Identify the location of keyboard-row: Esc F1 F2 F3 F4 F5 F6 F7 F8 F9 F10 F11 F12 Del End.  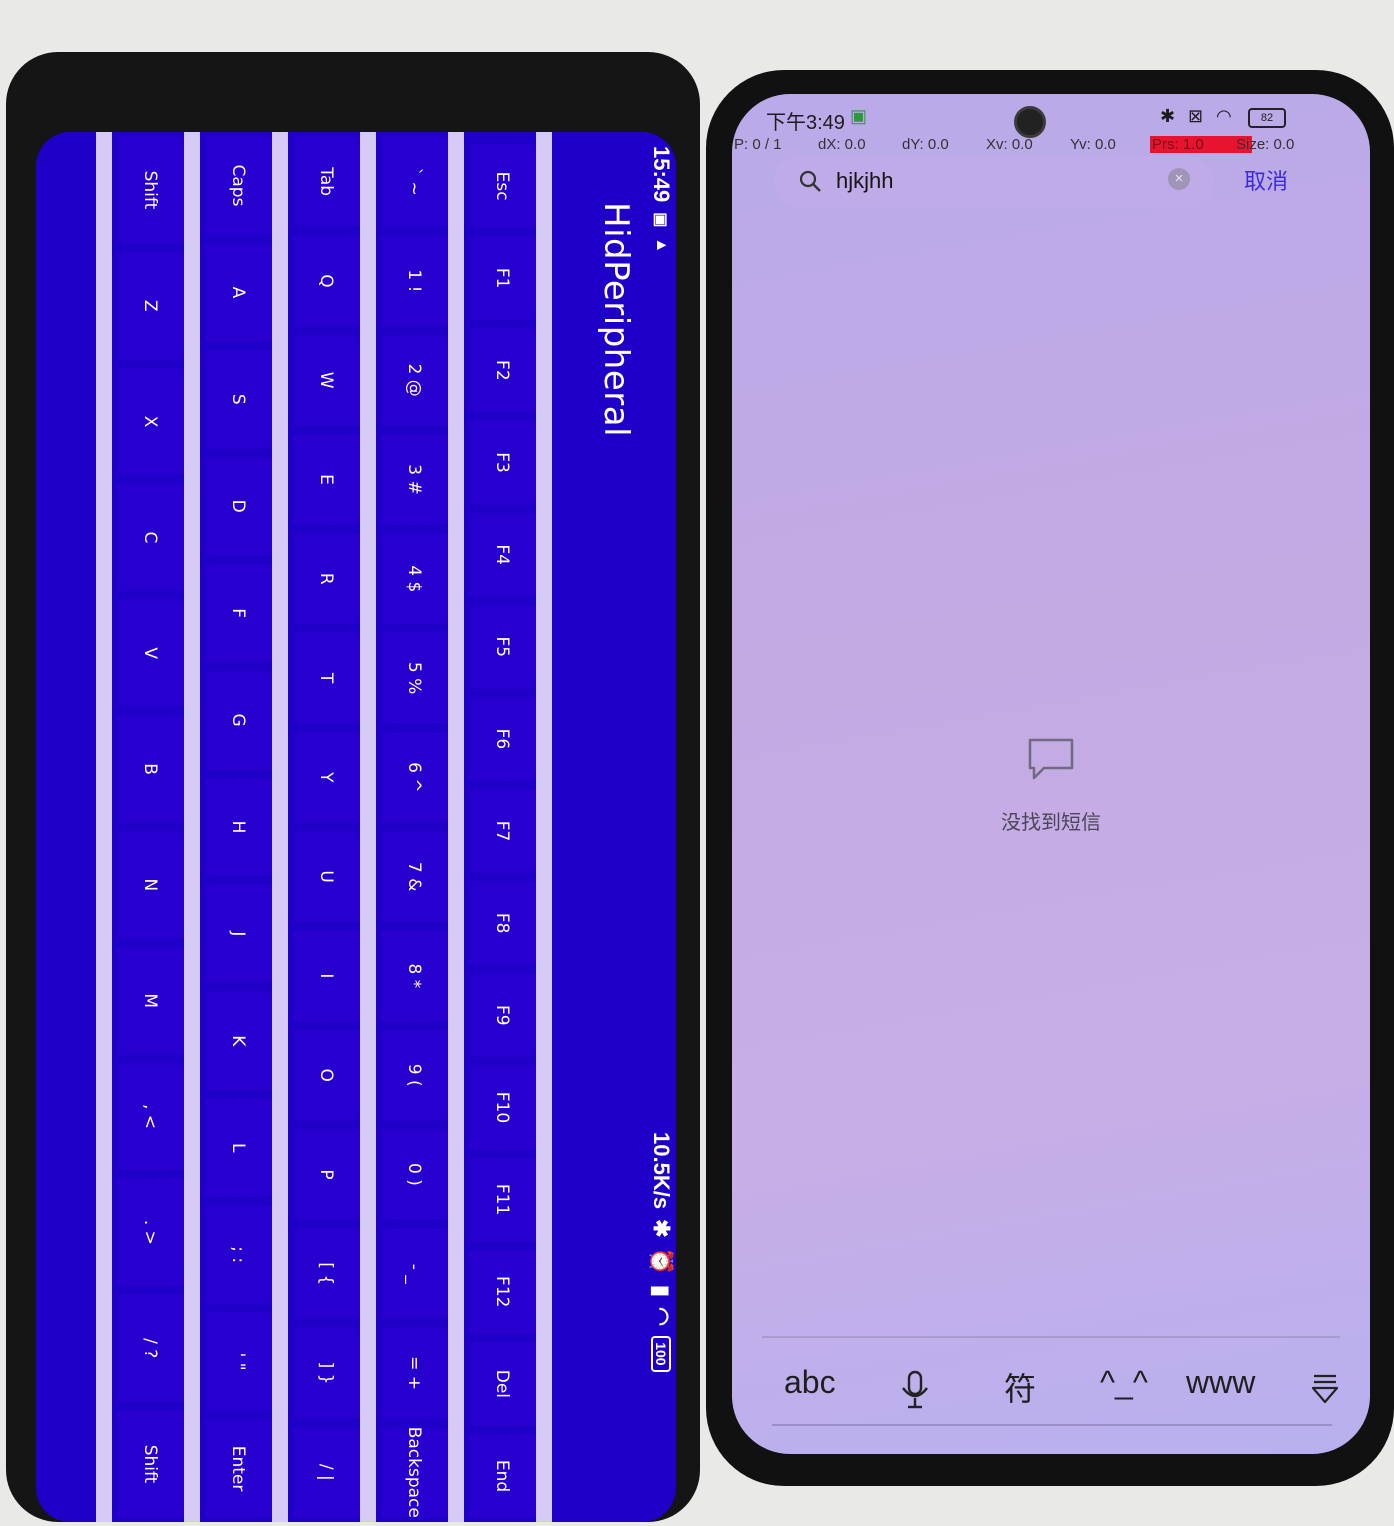
(502, 831).